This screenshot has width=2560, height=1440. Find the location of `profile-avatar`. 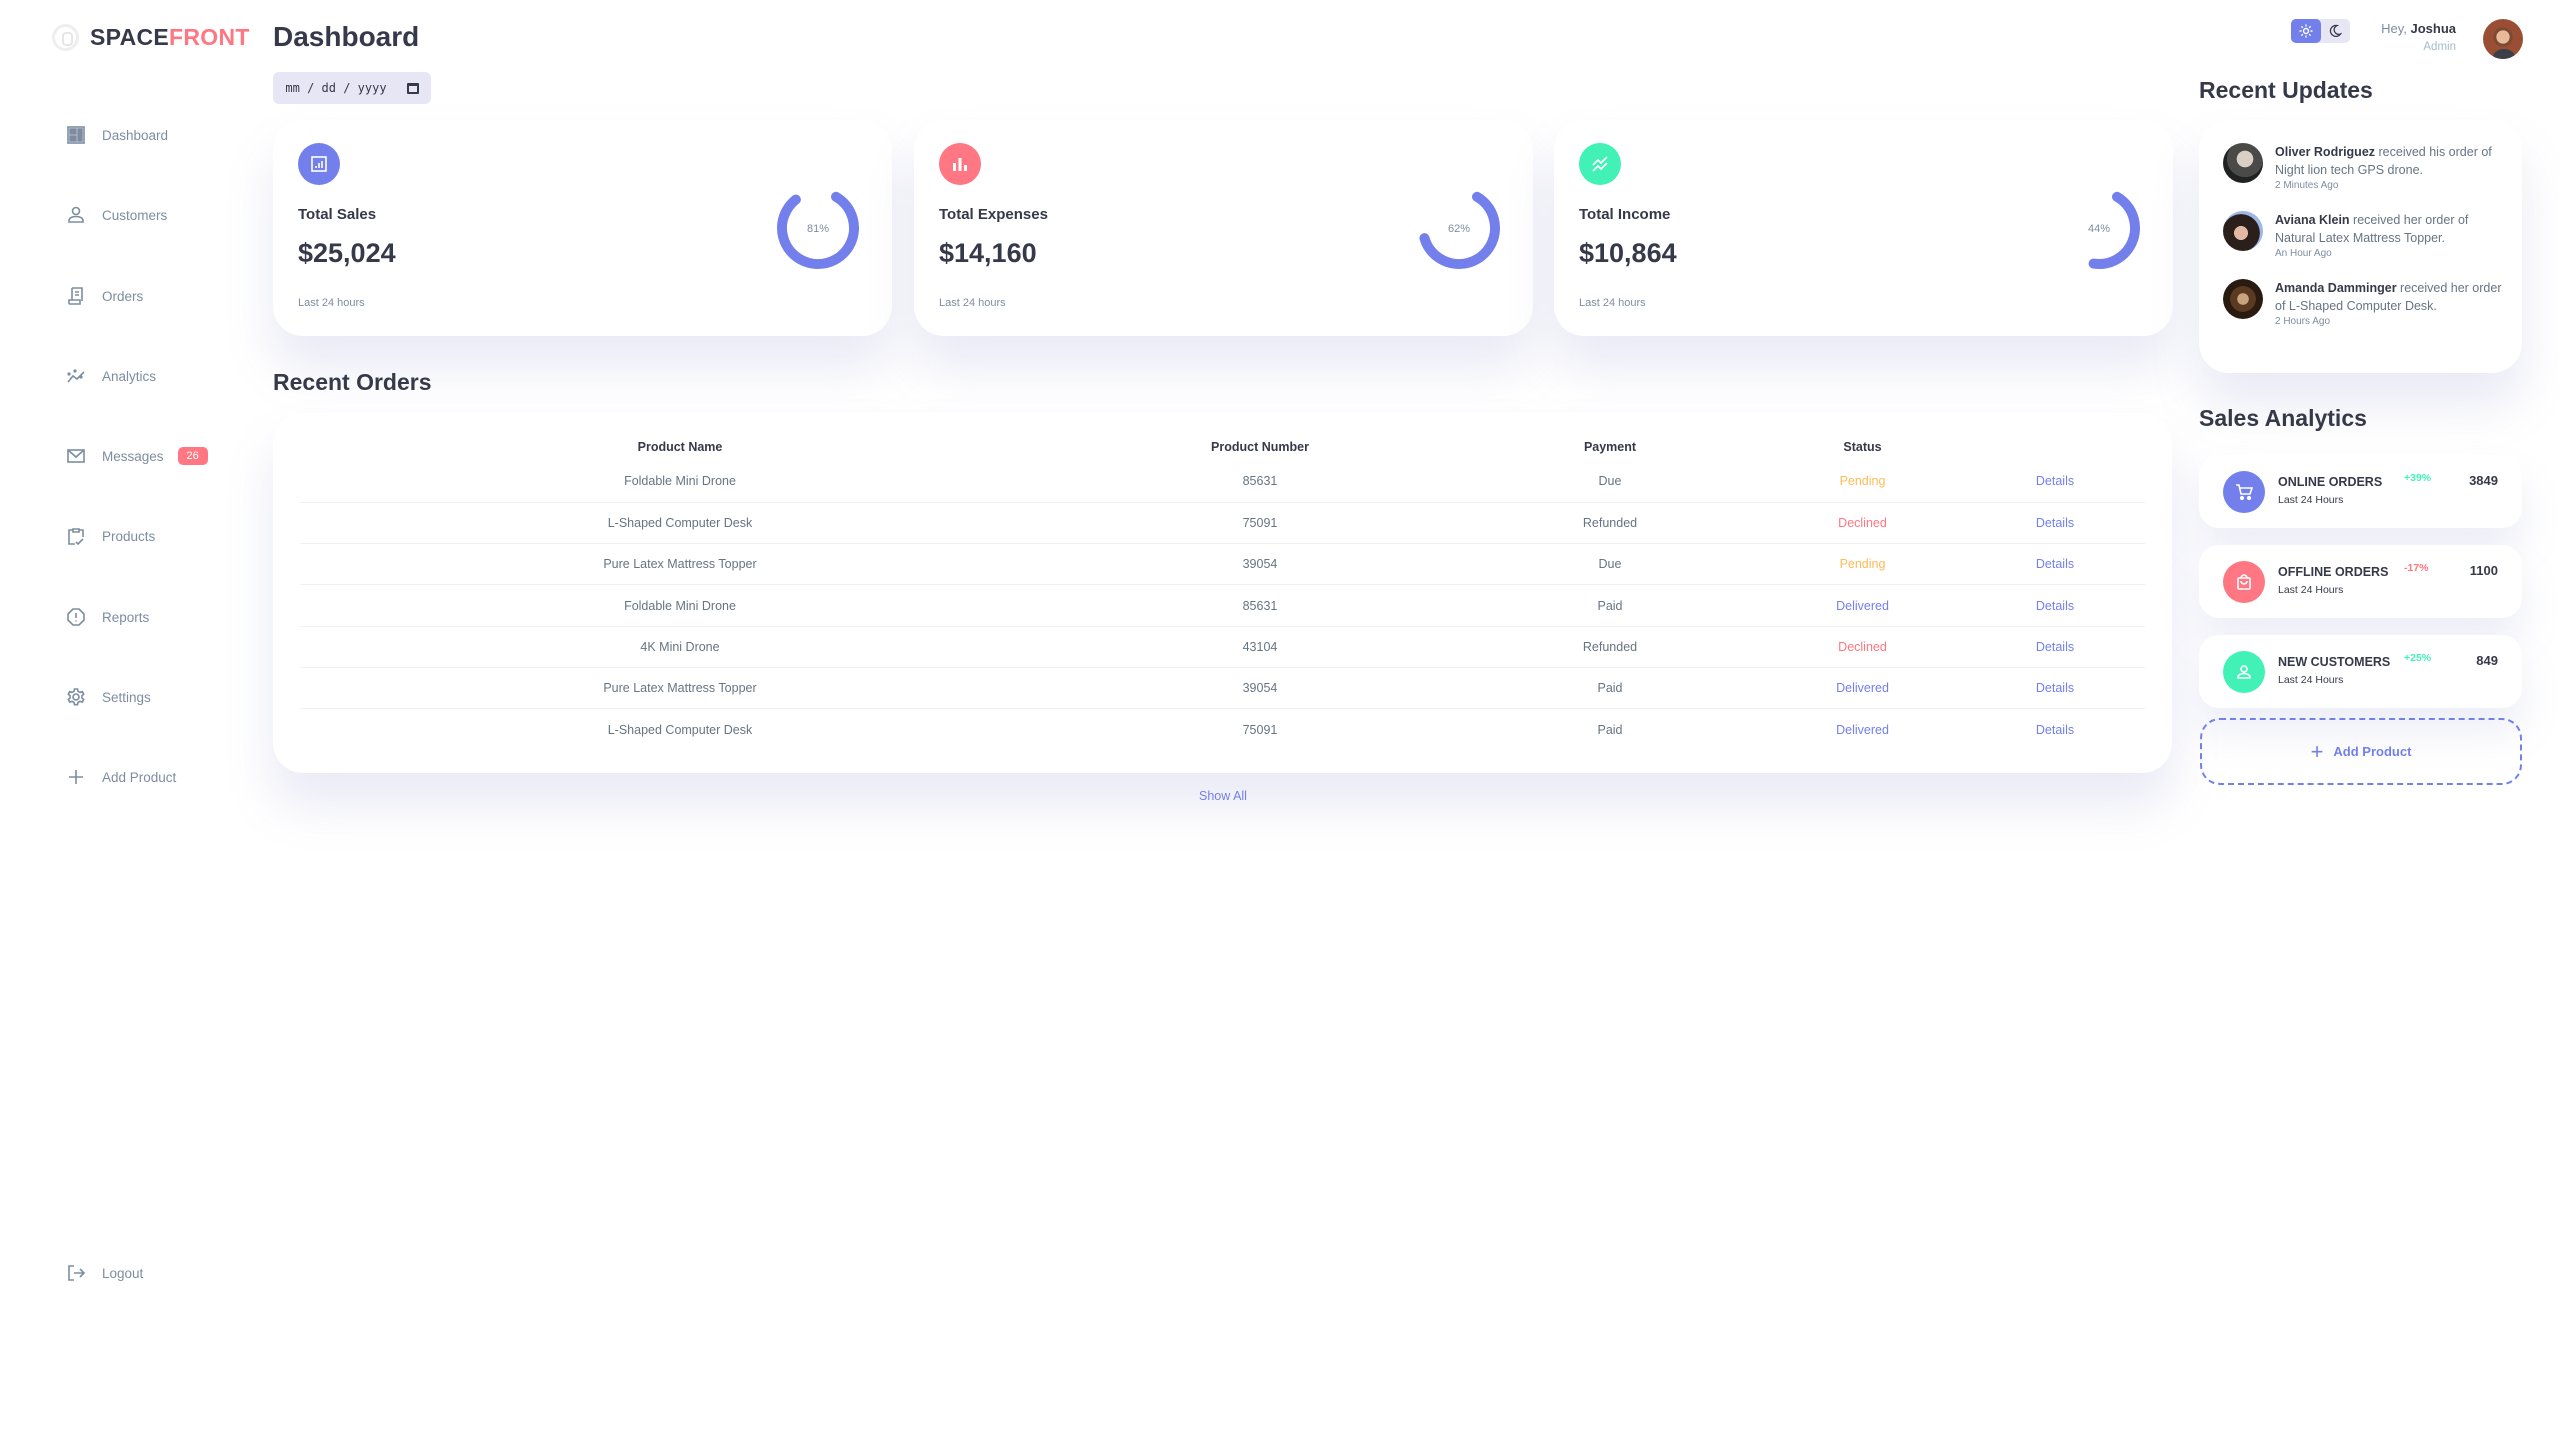

profile-avatar is located at coordinates (2503, 39).